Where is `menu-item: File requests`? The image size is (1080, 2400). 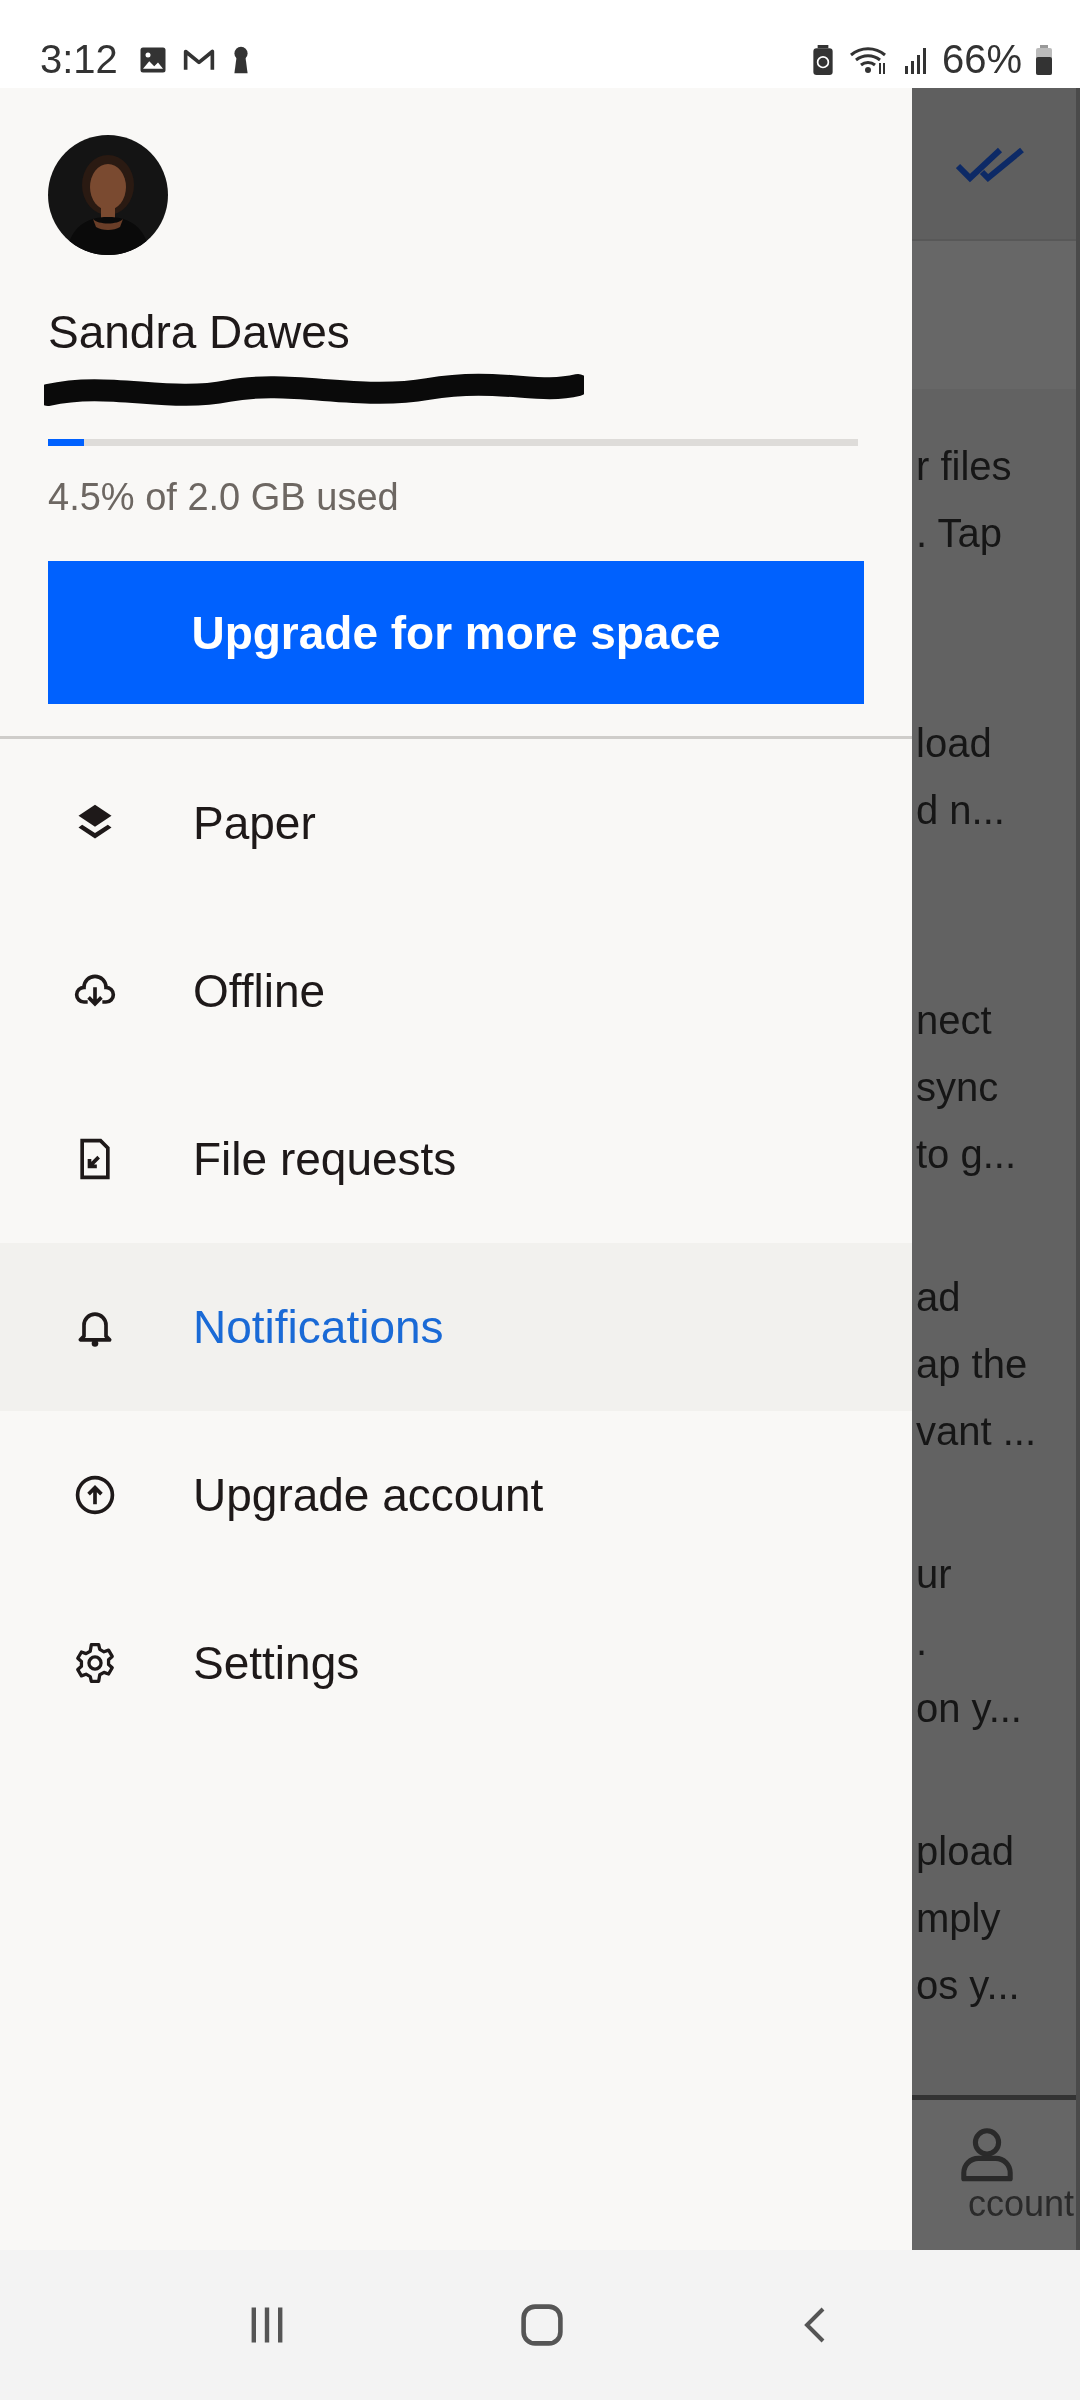
menu-item: File requests is located at coordinates (456, 1159).